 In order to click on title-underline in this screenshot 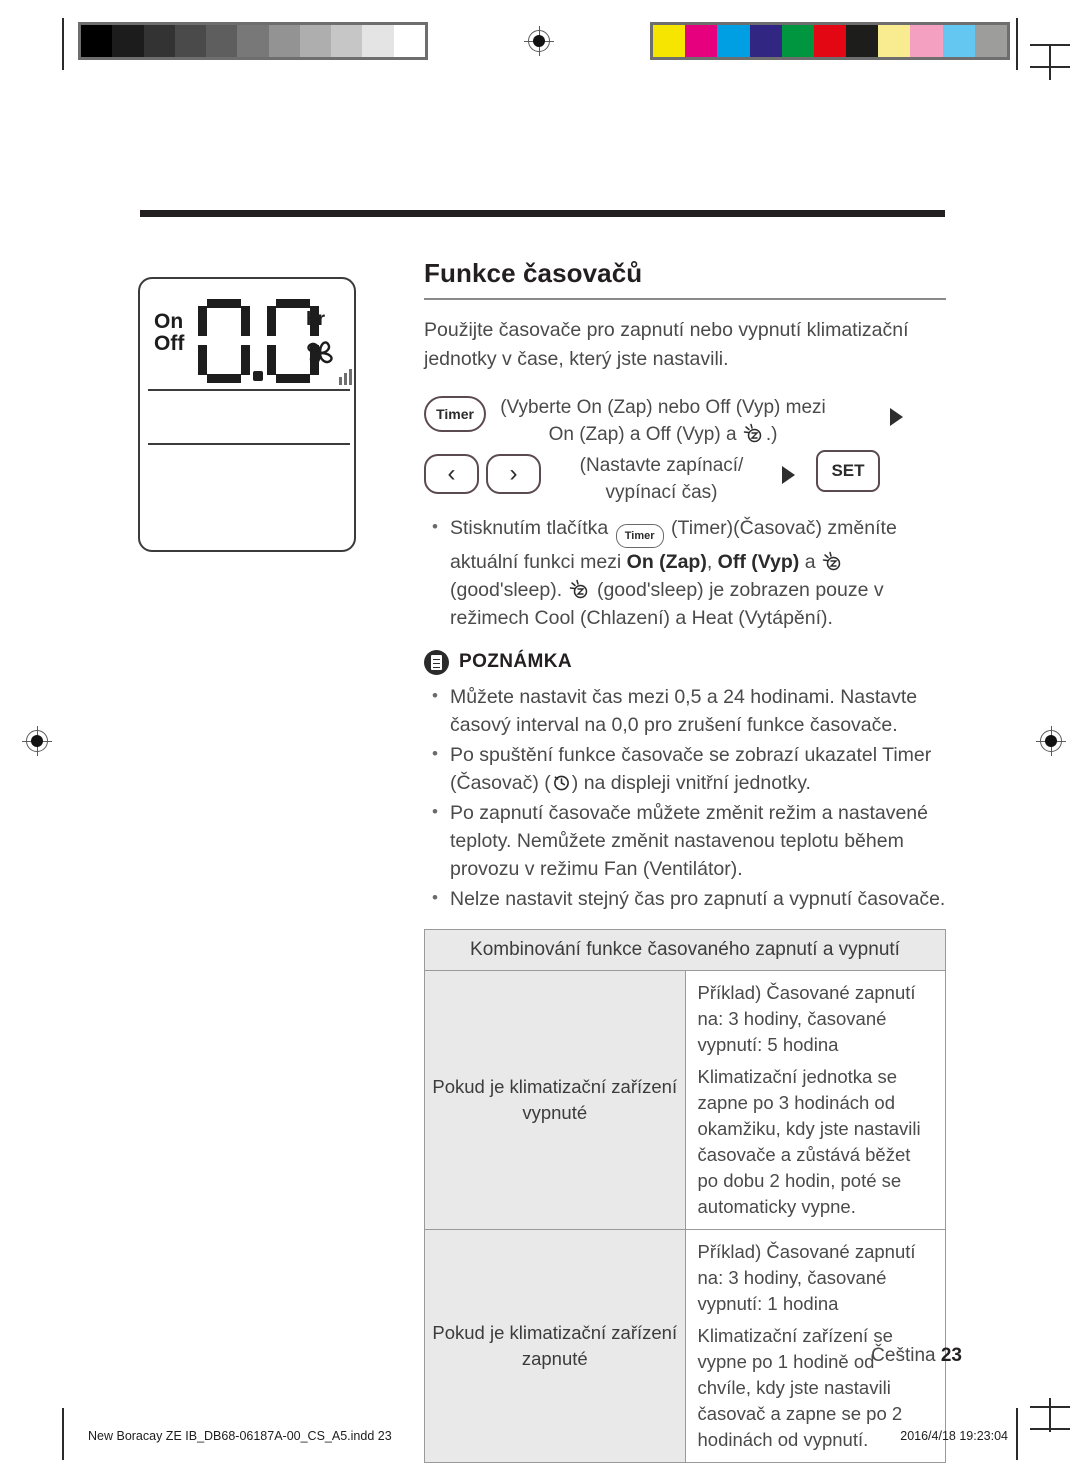, I will do `click(685, 299)`.